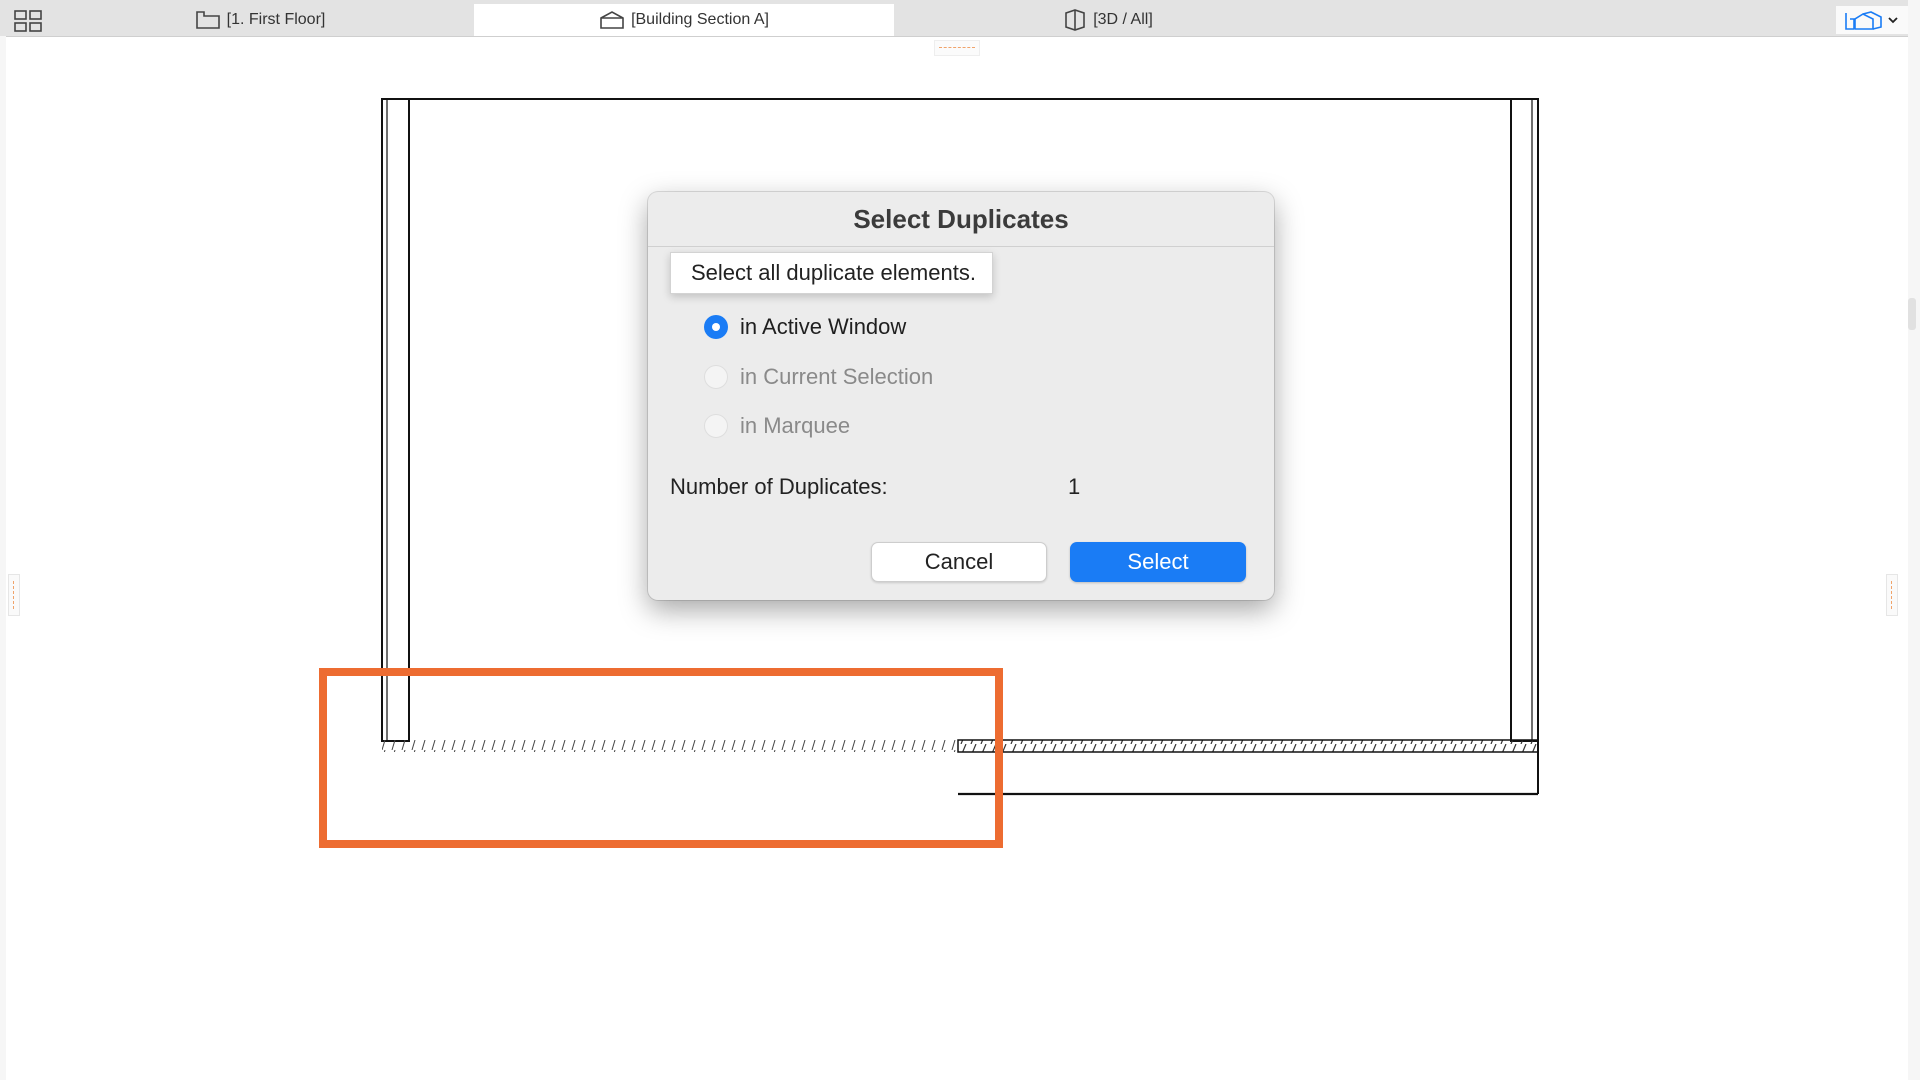  Describe the element at coordinates (831, 273) in the screenshot. I see `tooltip: Select all duplicate elements.` at that location.